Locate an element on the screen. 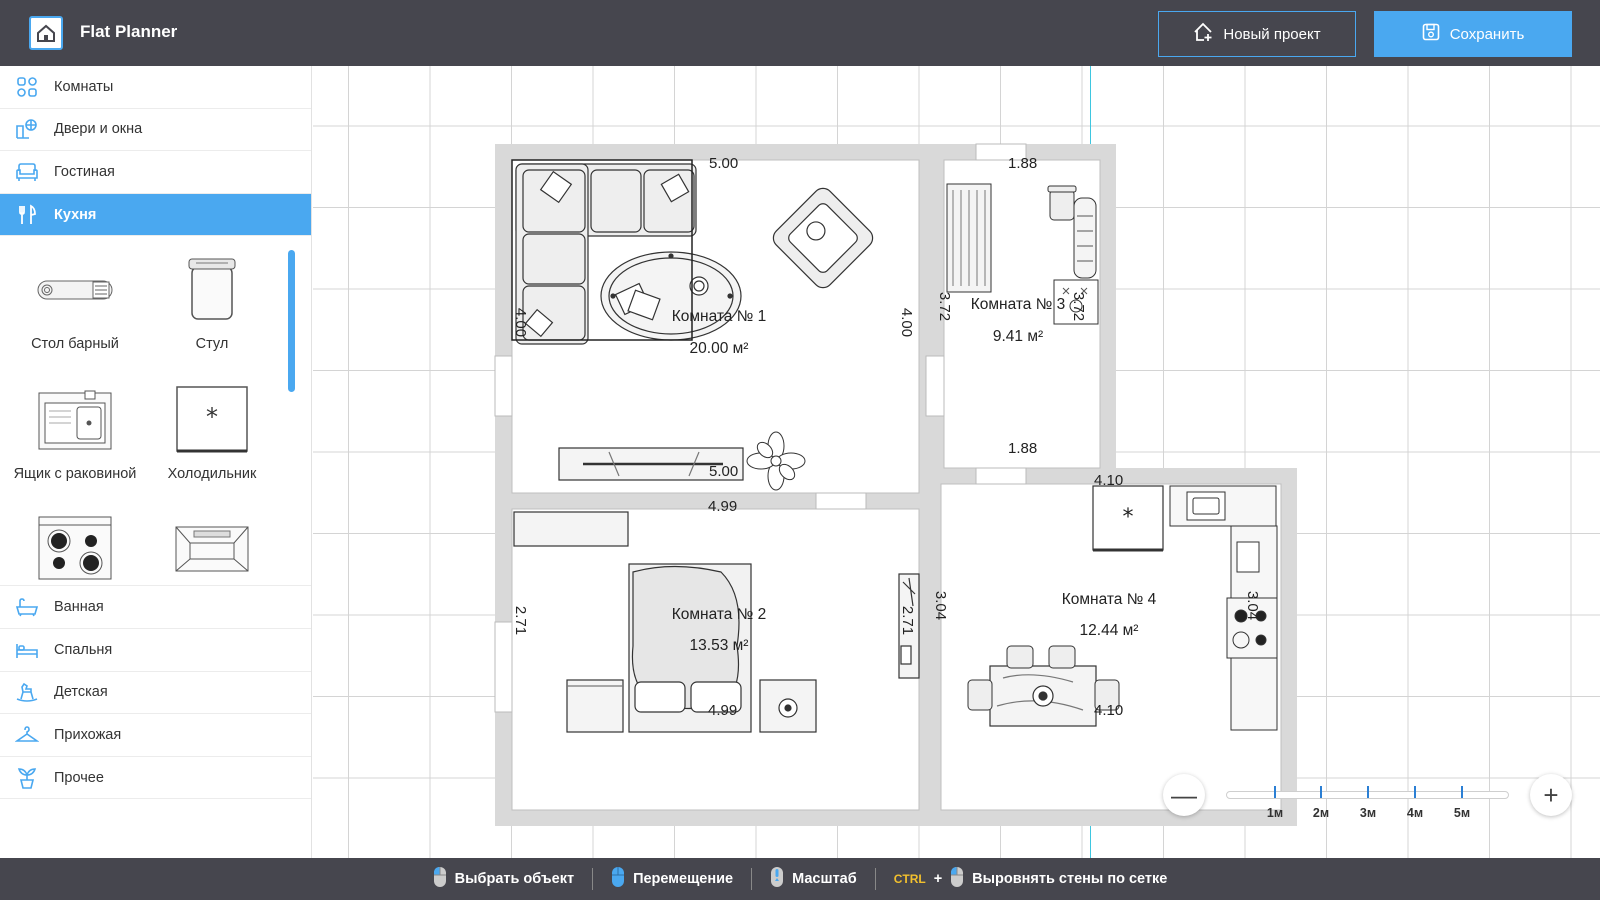 The width and height of the screenshot is (1600, 900). house-plus-icon is located at coordinates (1204, 34).